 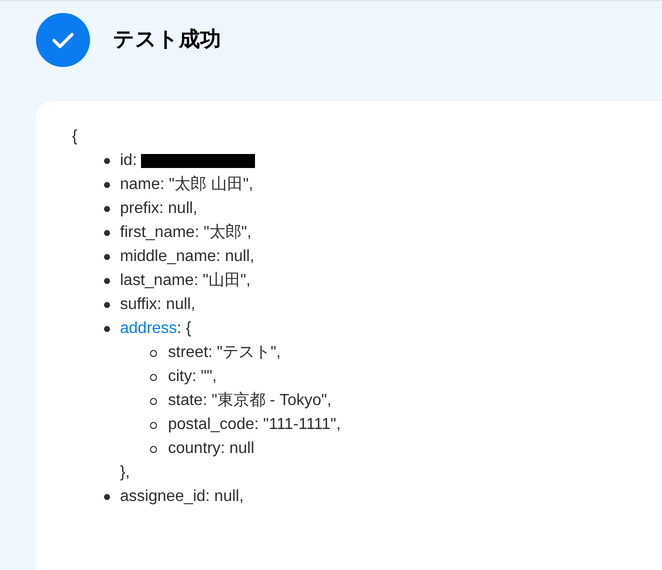 I want to click on json-brace: {, so click(x=75, y=137).